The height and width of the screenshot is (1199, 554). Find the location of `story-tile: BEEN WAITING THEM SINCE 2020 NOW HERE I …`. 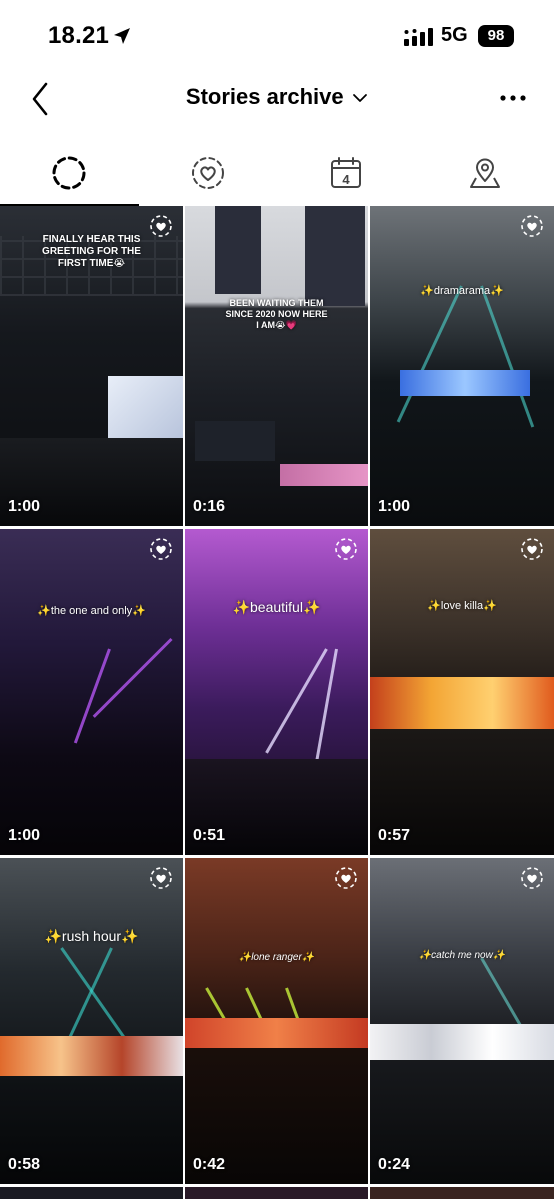

story-tile: BEEN WAITING THEM SINCE 2020 NOW HERE I … is located at coordinates (276, 366).